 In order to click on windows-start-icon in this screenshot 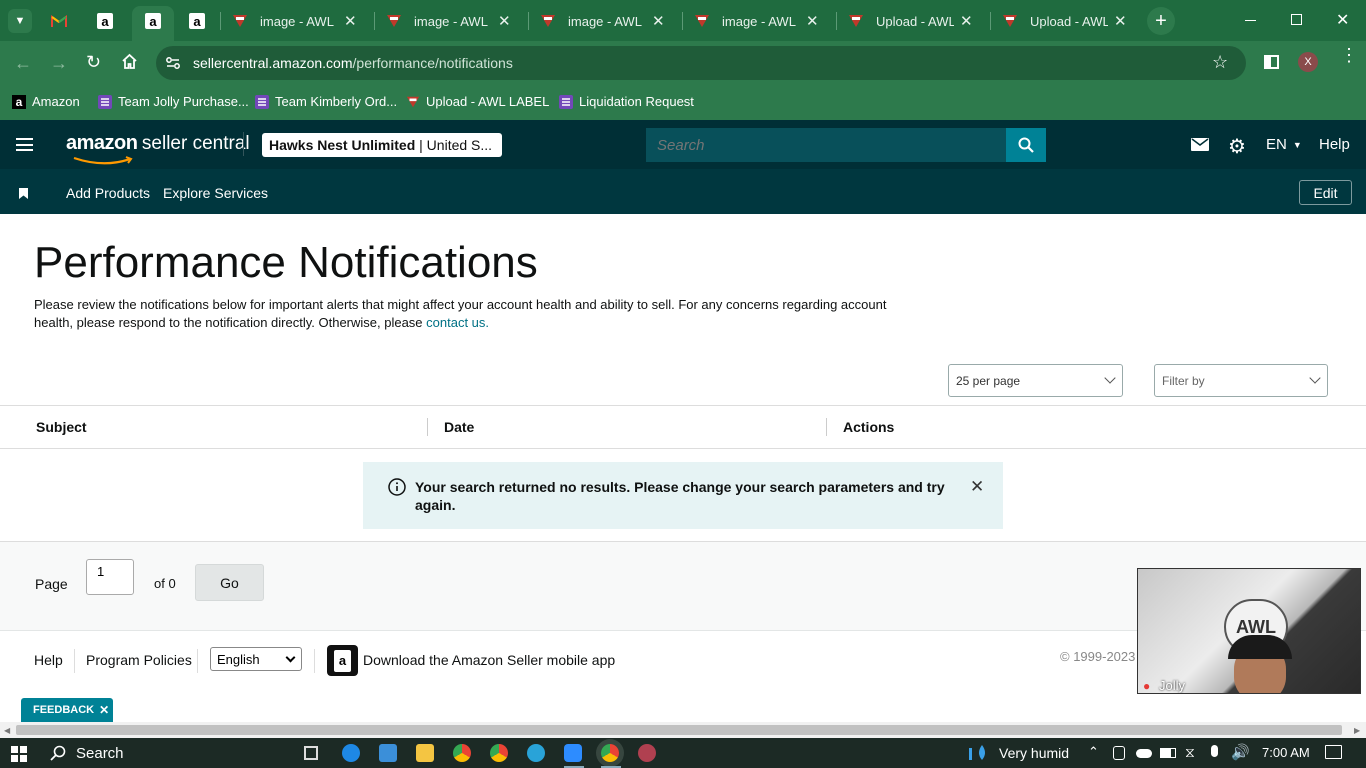, I will do `click(19, 754)`.